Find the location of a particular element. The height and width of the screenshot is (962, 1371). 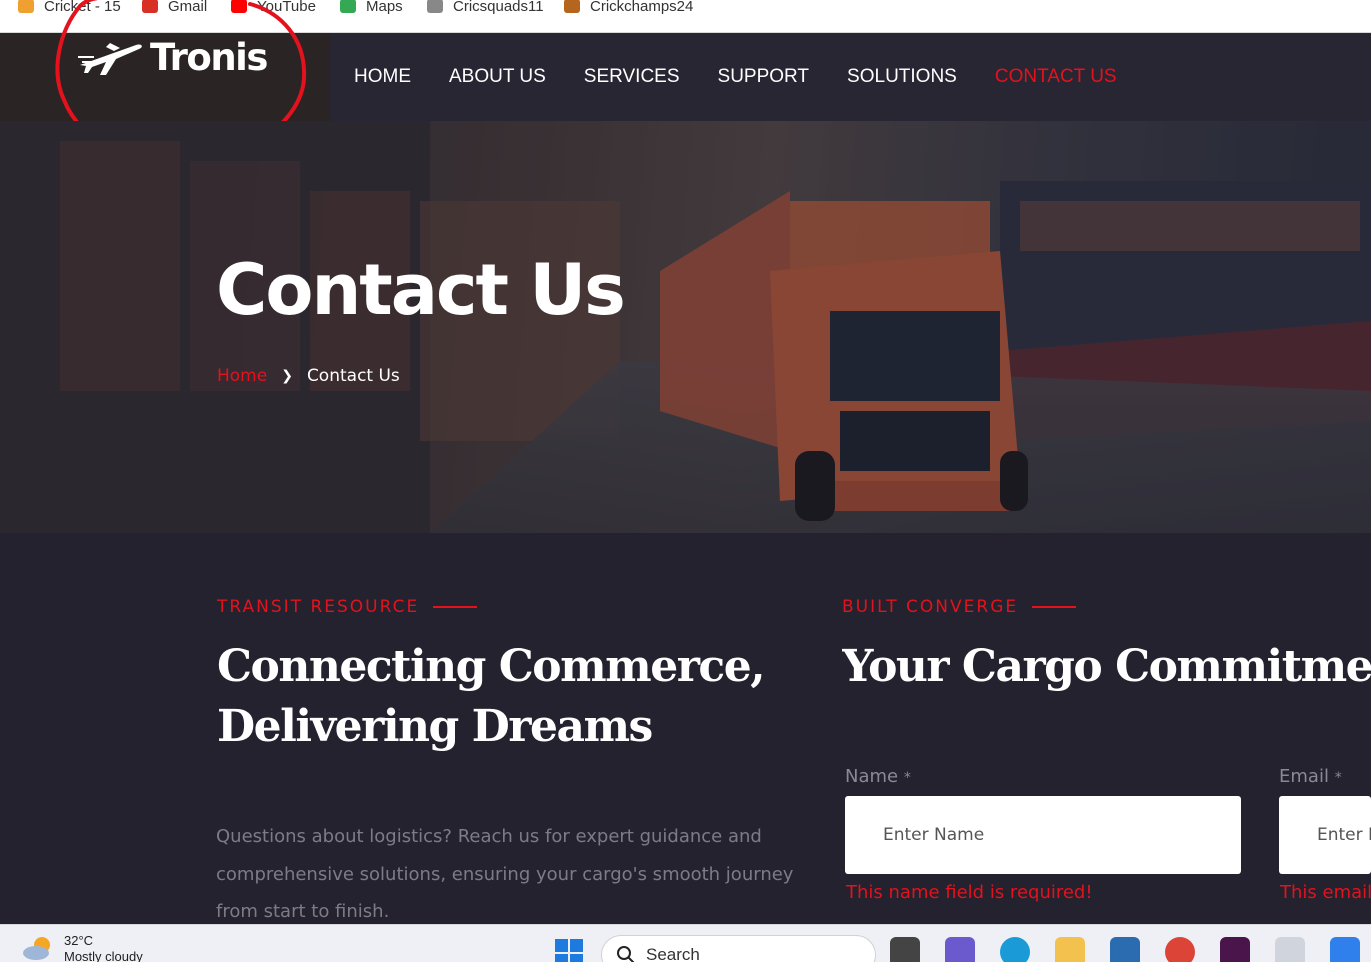

site-logo: Tronis is located at coordinates (172, 57).